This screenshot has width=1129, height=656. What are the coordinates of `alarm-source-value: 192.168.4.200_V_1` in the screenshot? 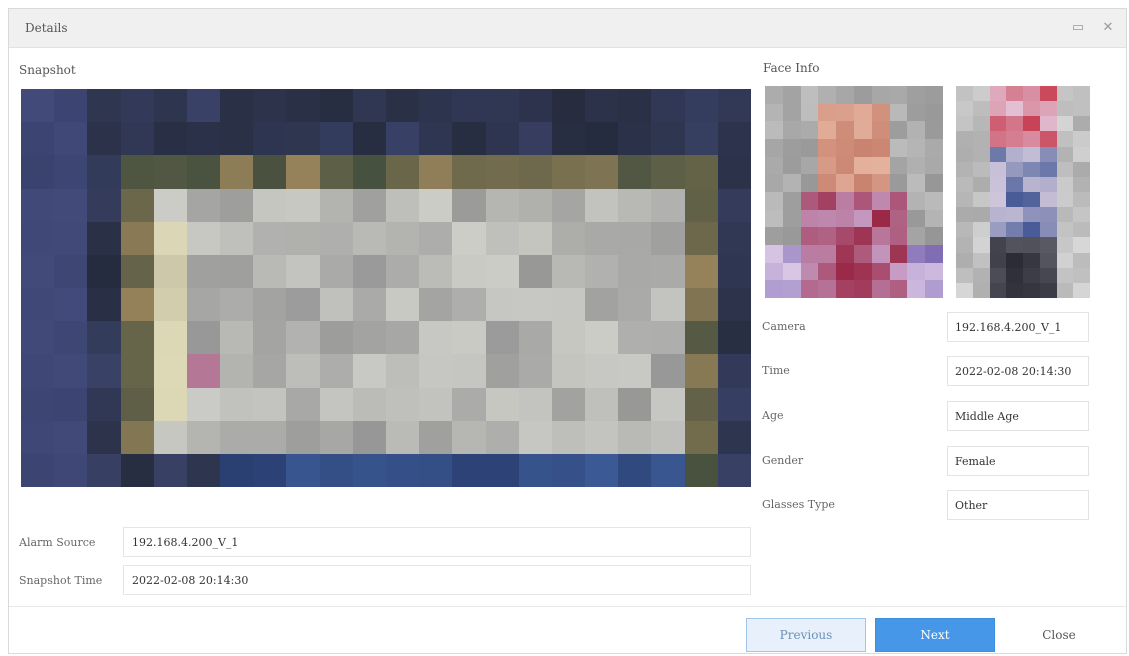 It's located at (437, 542).